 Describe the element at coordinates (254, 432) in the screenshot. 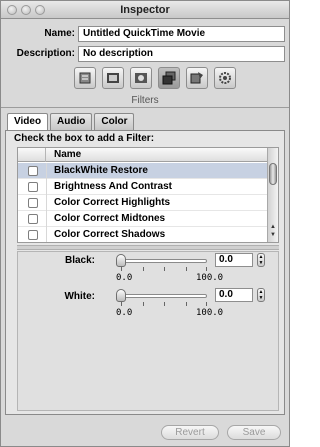

I see `save-button: Save` at that location.